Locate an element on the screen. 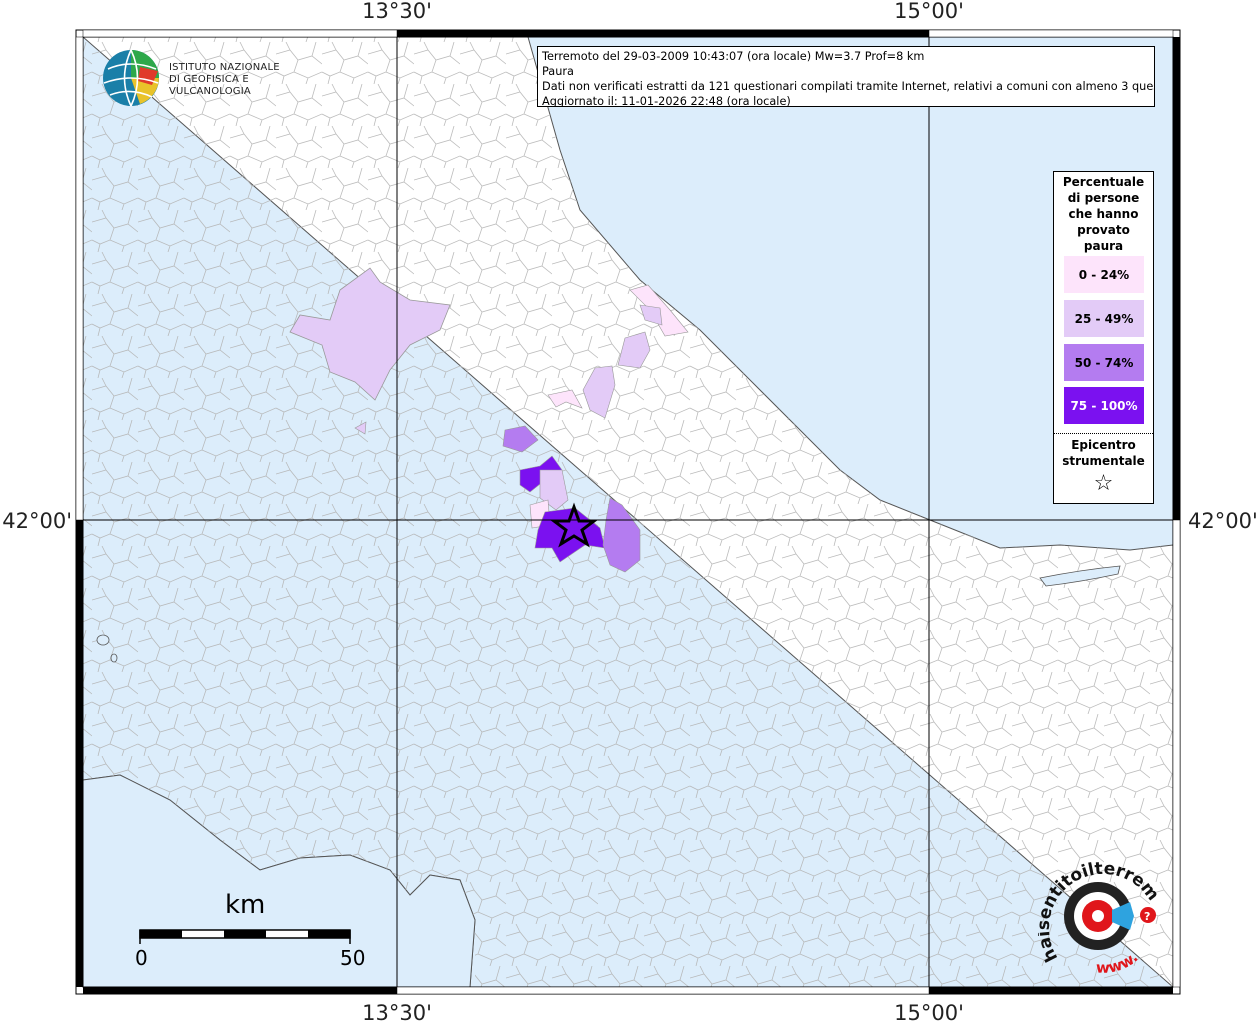  legend-title-line: di persone is located at coordinates (1103, 198).